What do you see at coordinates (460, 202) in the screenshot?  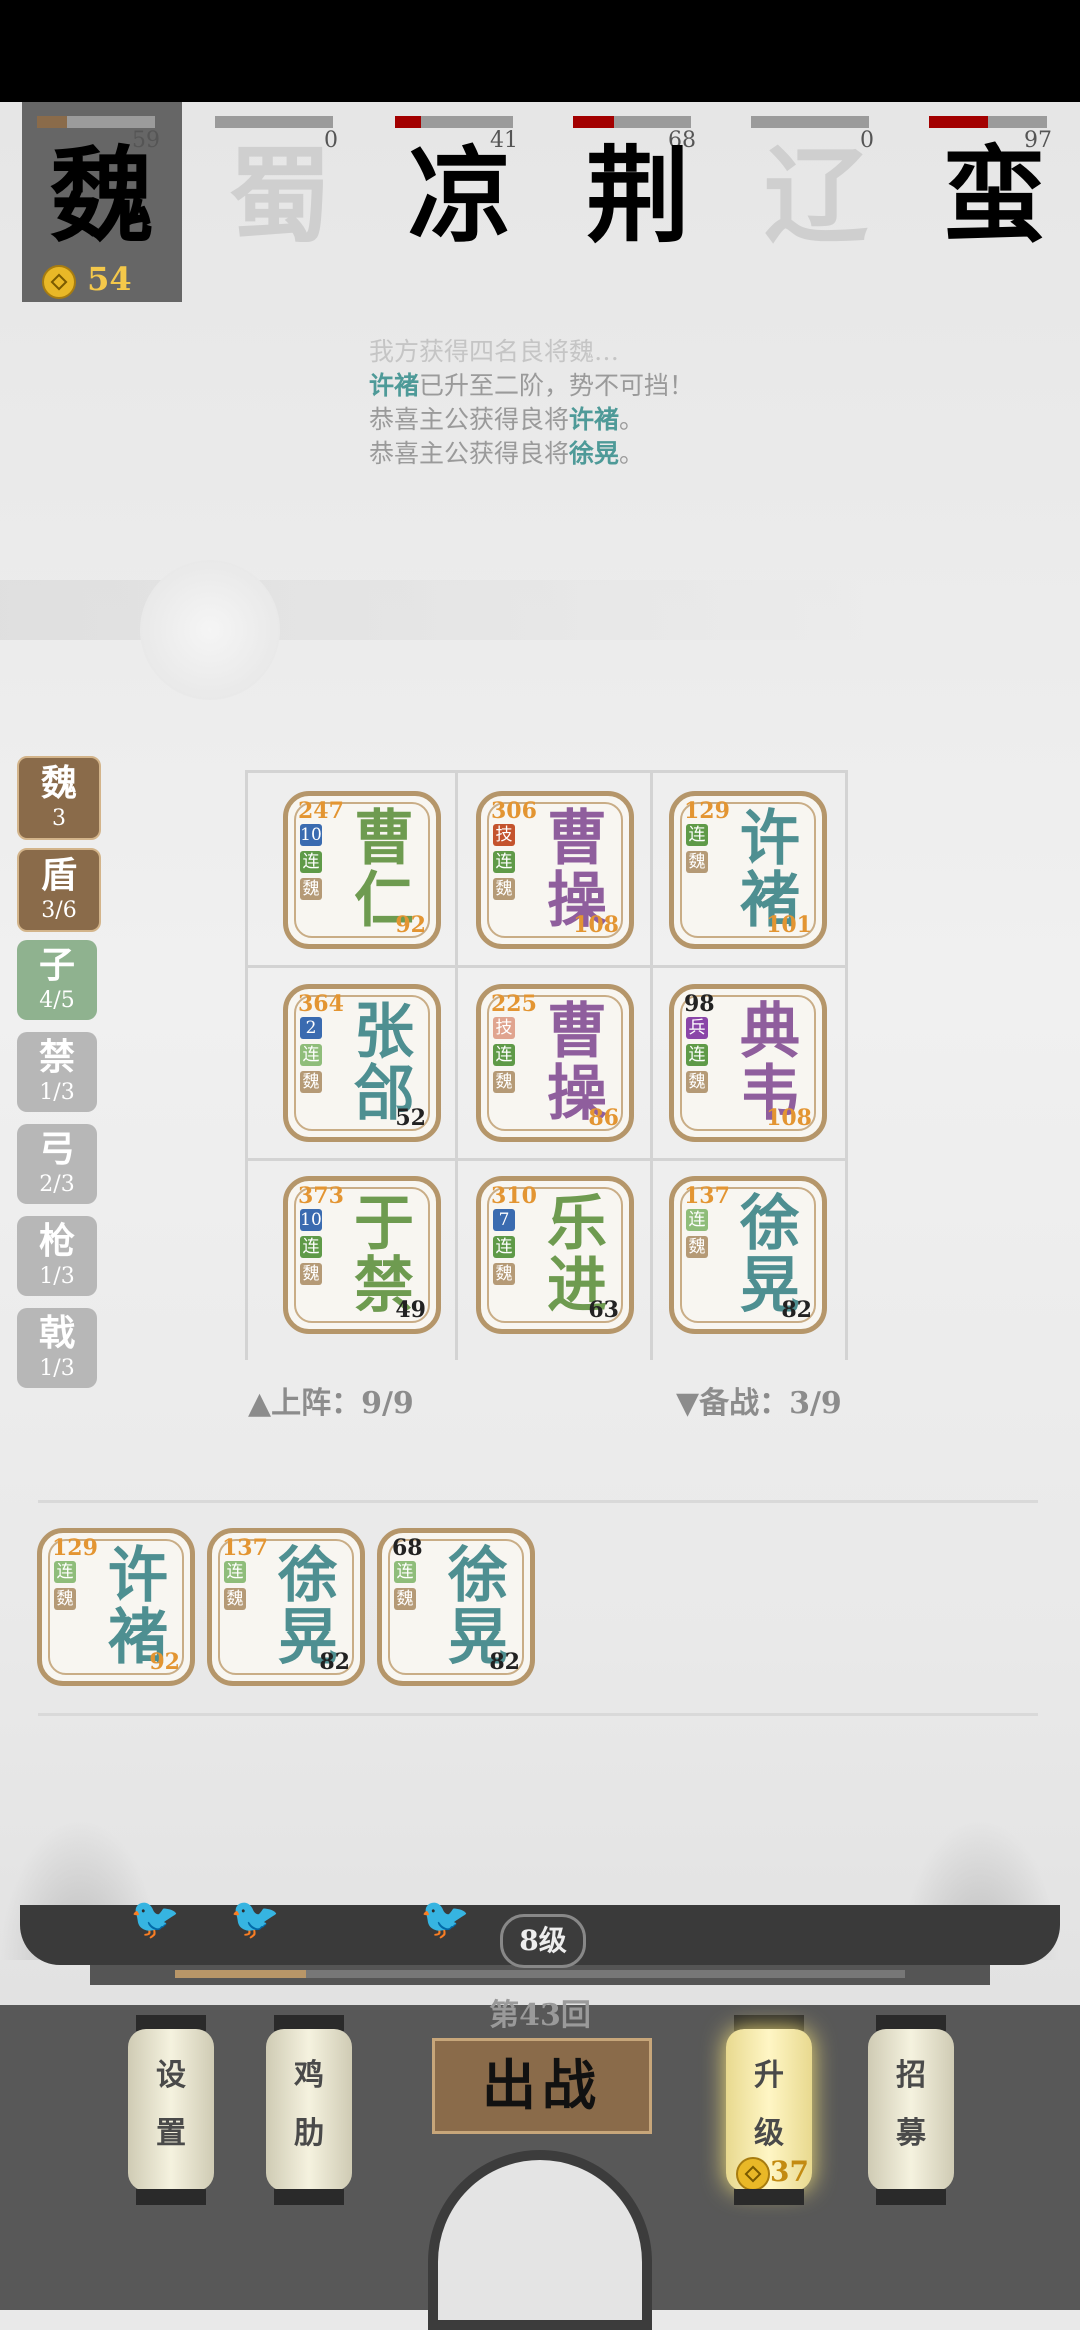 I see `faction-tab: 41 凉` at bounding box center [460, 202].